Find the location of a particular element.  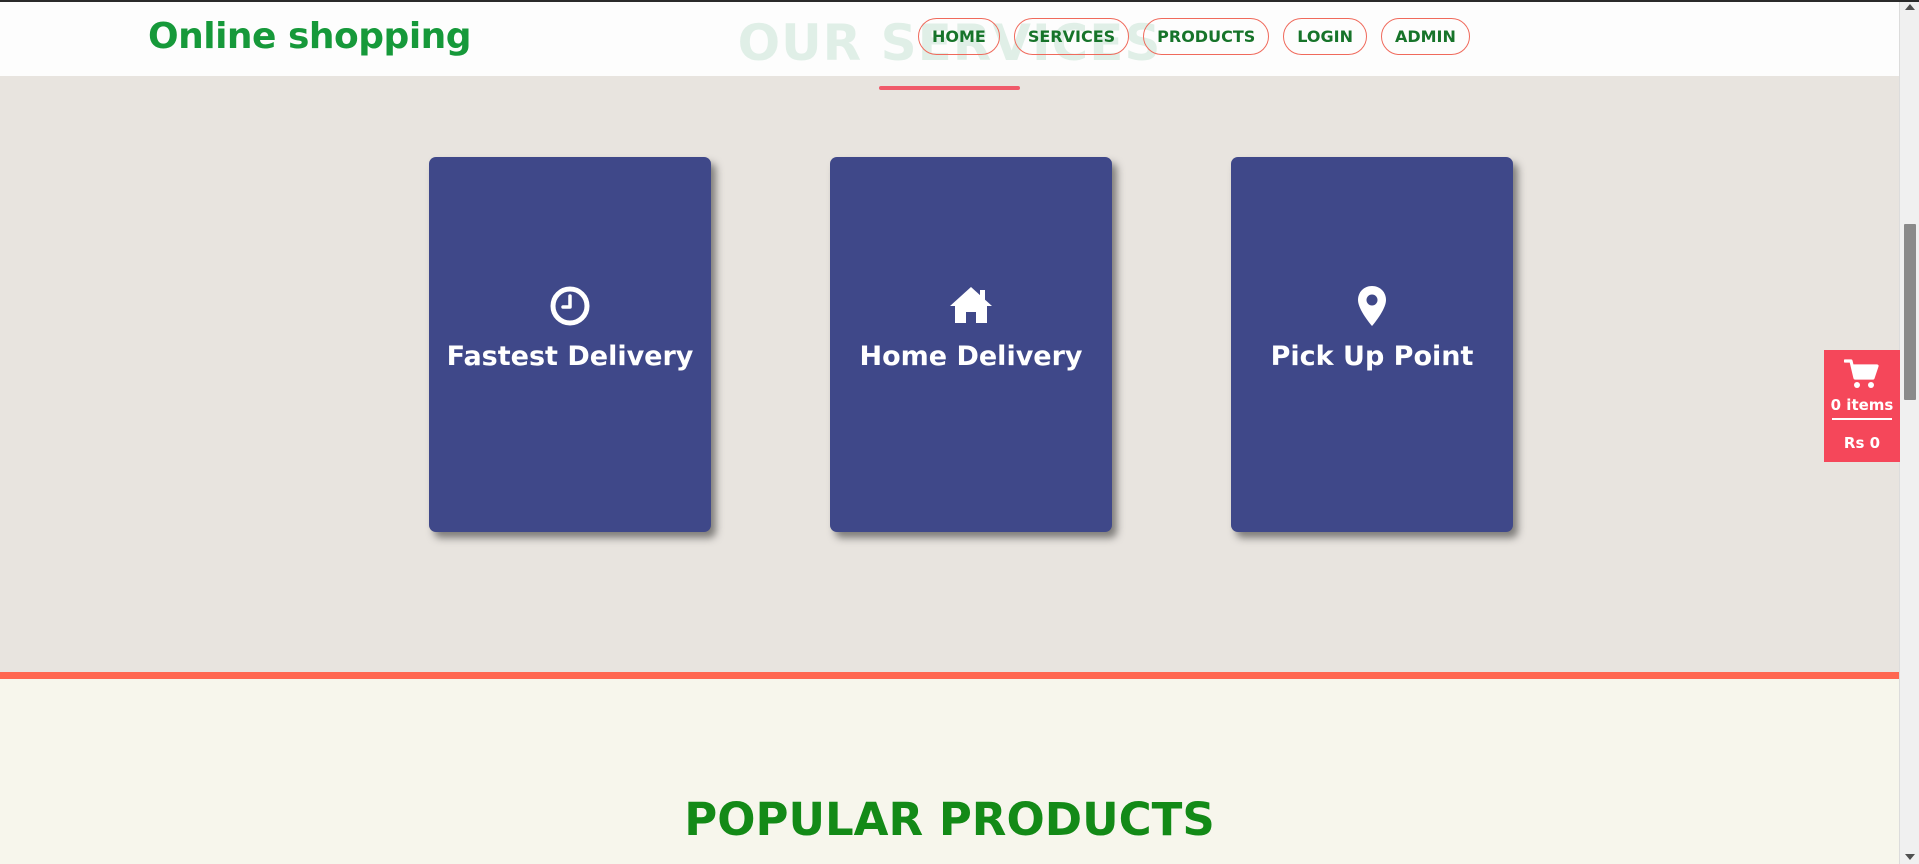

map-marker-icon is located at coordinates (1372, 306).